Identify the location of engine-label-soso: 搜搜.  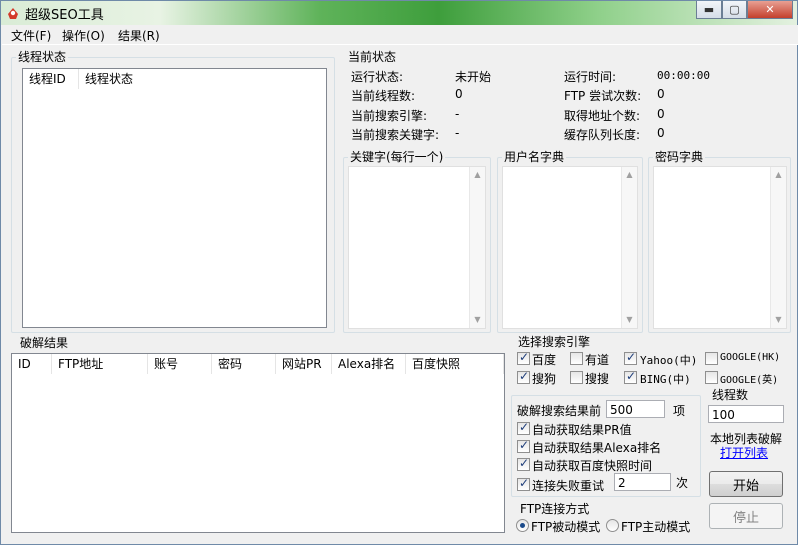
(597, 379).